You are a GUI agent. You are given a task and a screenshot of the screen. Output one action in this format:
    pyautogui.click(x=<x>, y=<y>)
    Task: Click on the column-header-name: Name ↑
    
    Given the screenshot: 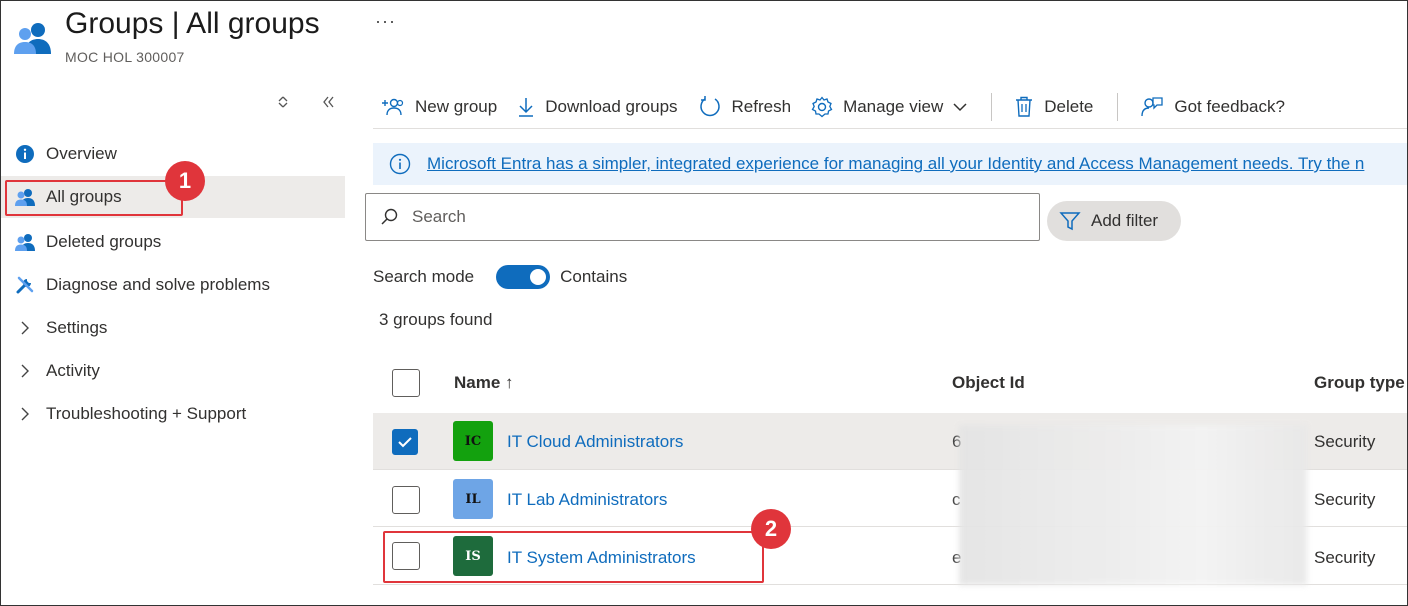 What is the action you would take?
    pyautogui.click(x=484, y=383)
    